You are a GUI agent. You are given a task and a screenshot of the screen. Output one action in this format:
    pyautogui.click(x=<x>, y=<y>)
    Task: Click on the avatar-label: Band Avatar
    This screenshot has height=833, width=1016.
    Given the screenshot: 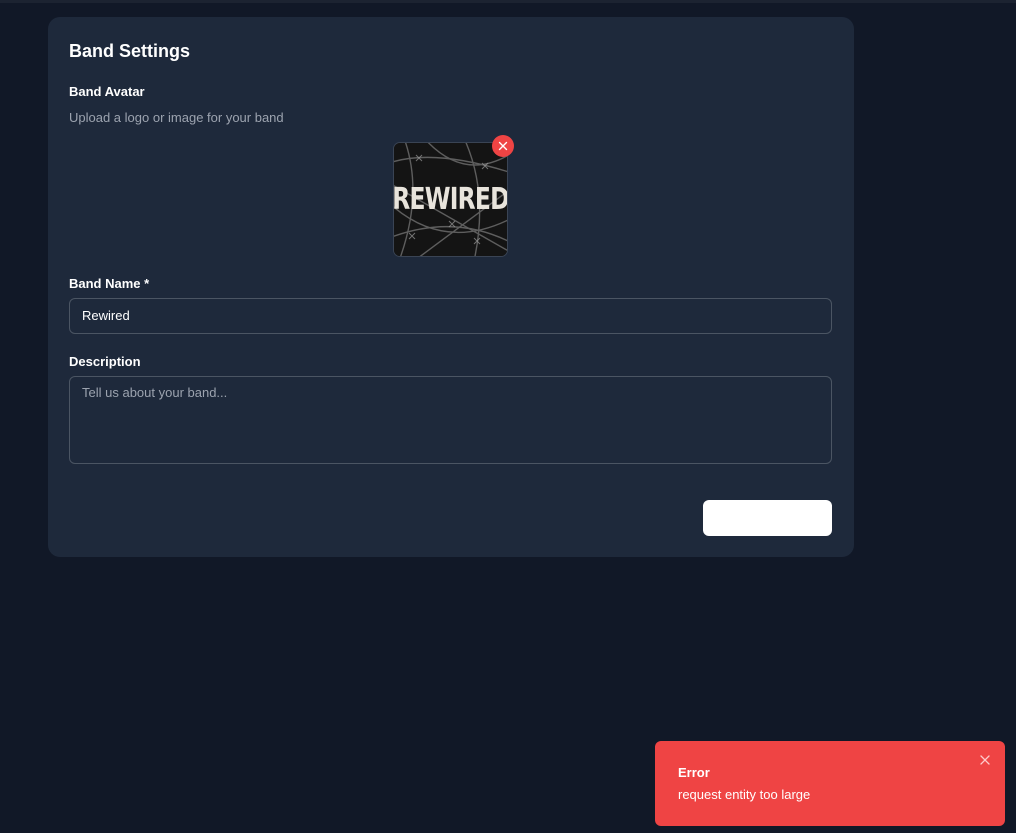 What is the action you would take?
    pyautogui.click(x=107, y=91)
    